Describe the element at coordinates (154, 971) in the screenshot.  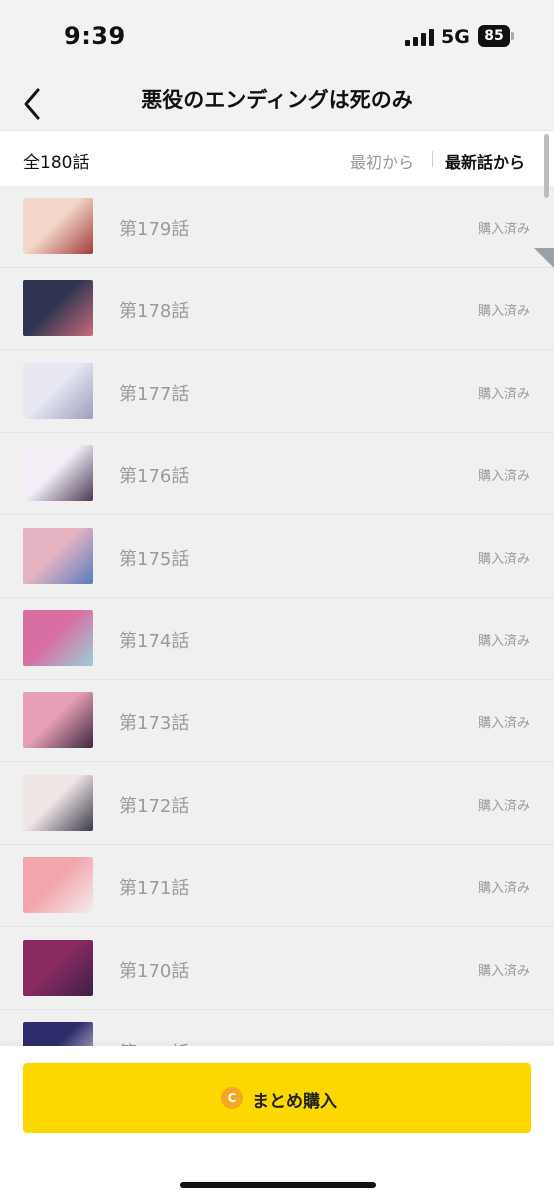
I see `episode-title: 第170話` at that location.